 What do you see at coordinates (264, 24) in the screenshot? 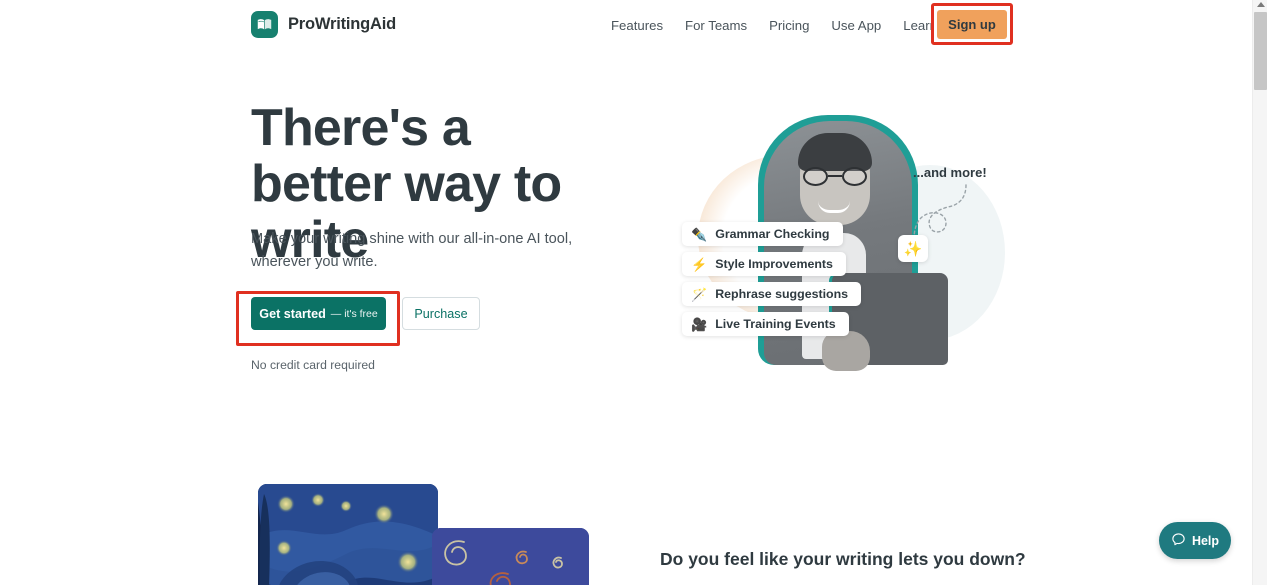
I see `open-book-icon` at bounding box center [264, 24].